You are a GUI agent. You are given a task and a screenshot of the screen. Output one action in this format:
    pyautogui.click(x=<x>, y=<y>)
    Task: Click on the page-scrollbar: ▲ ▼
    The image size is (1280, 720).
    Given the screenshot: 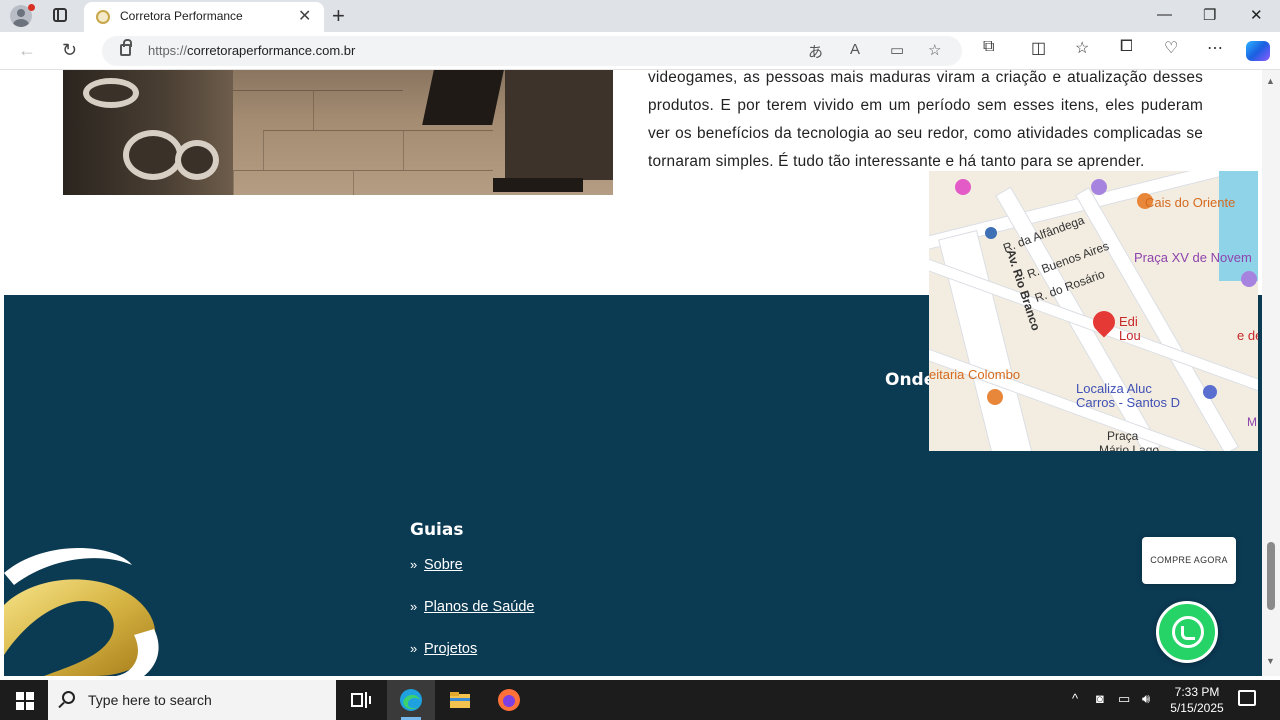 What is the action you would take?
    pyautogui.click(x=1271, y=373)
    